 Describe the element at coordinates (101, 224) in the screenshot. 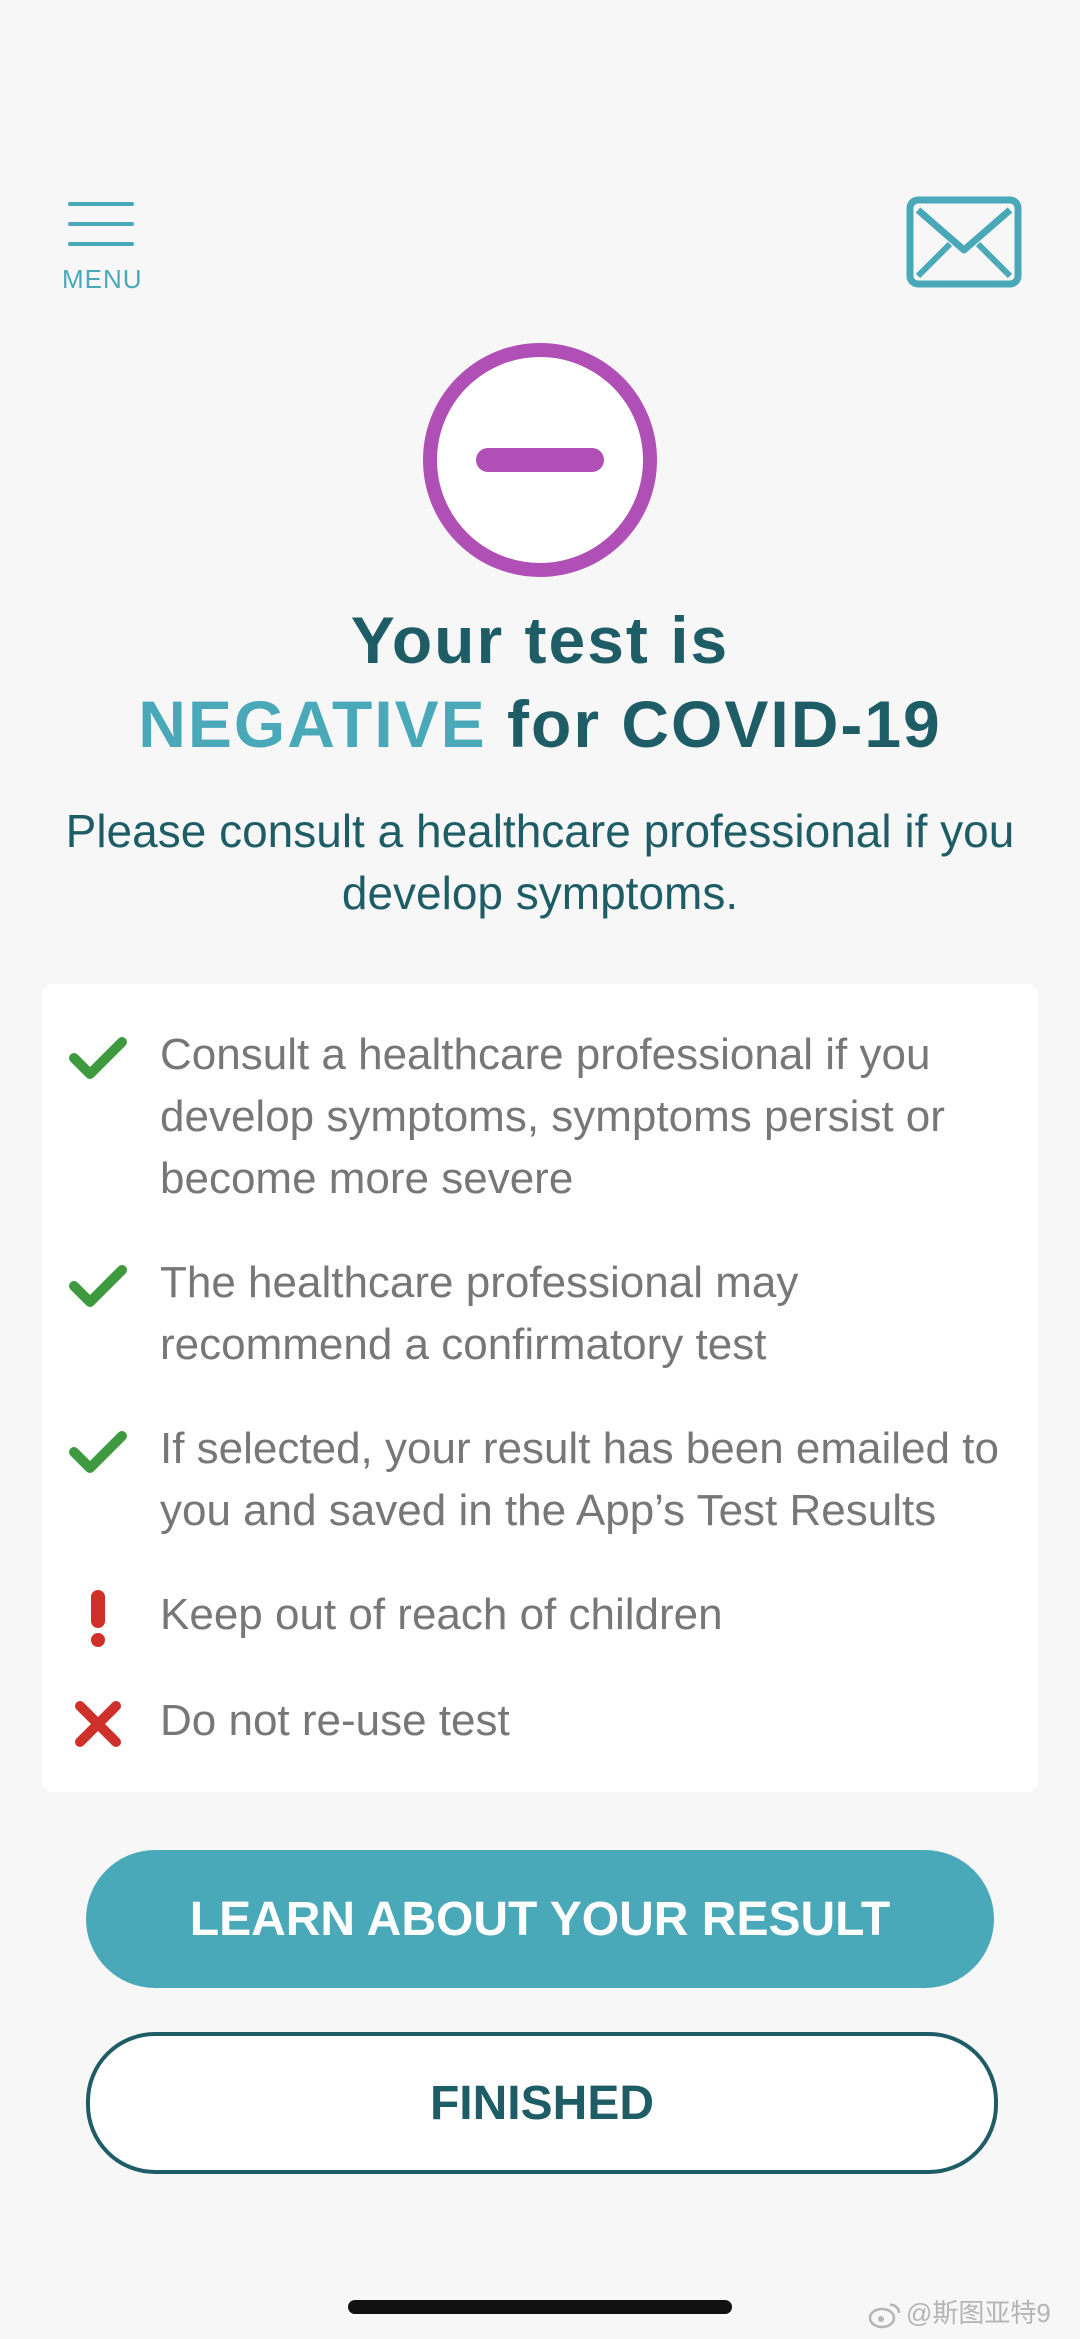

I see `hamburger-icon` at that location.